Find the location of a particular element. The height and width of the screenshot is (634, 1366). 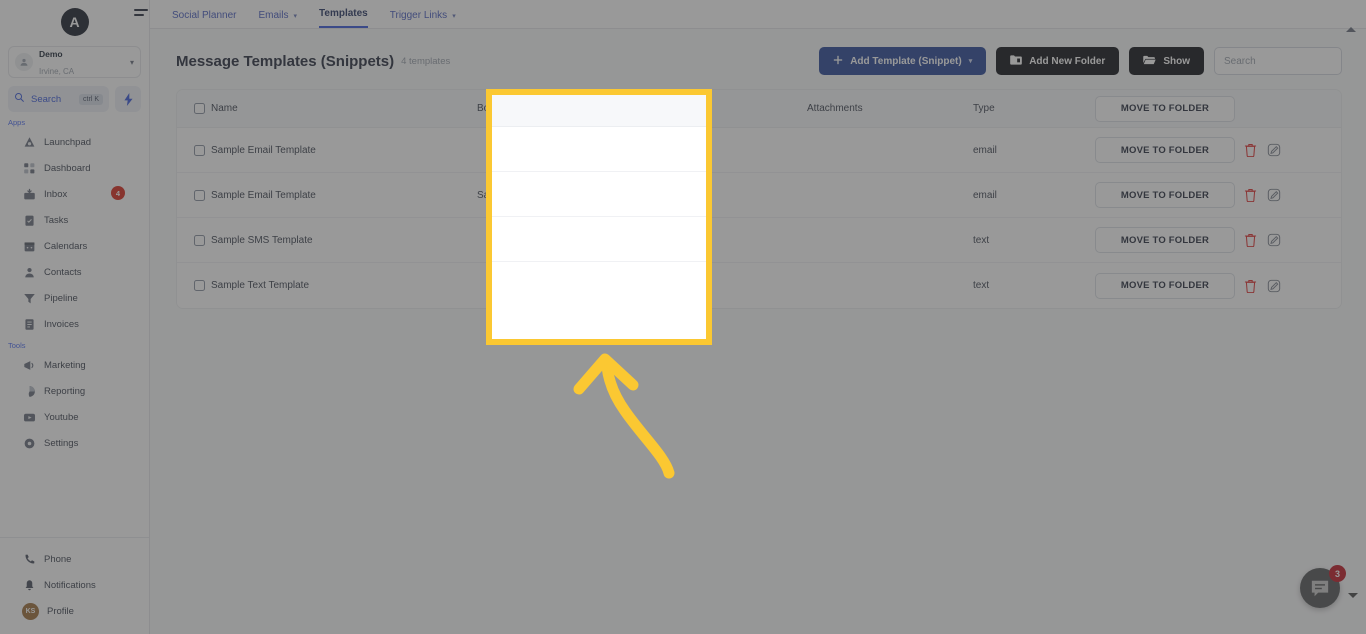

sidebar-item-dashboard: Dashboard is located at coordinates (74, 168).